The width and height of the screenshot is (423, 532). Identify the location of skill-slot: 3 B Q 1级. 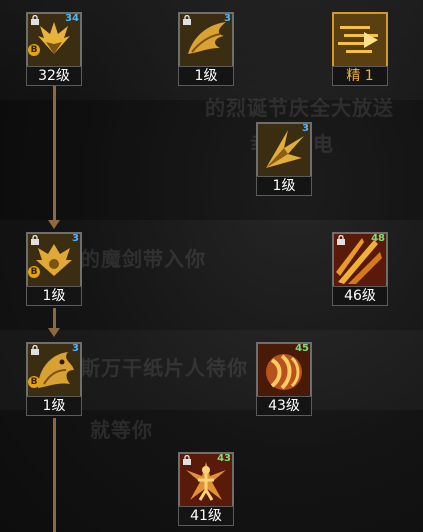
(54, 270).